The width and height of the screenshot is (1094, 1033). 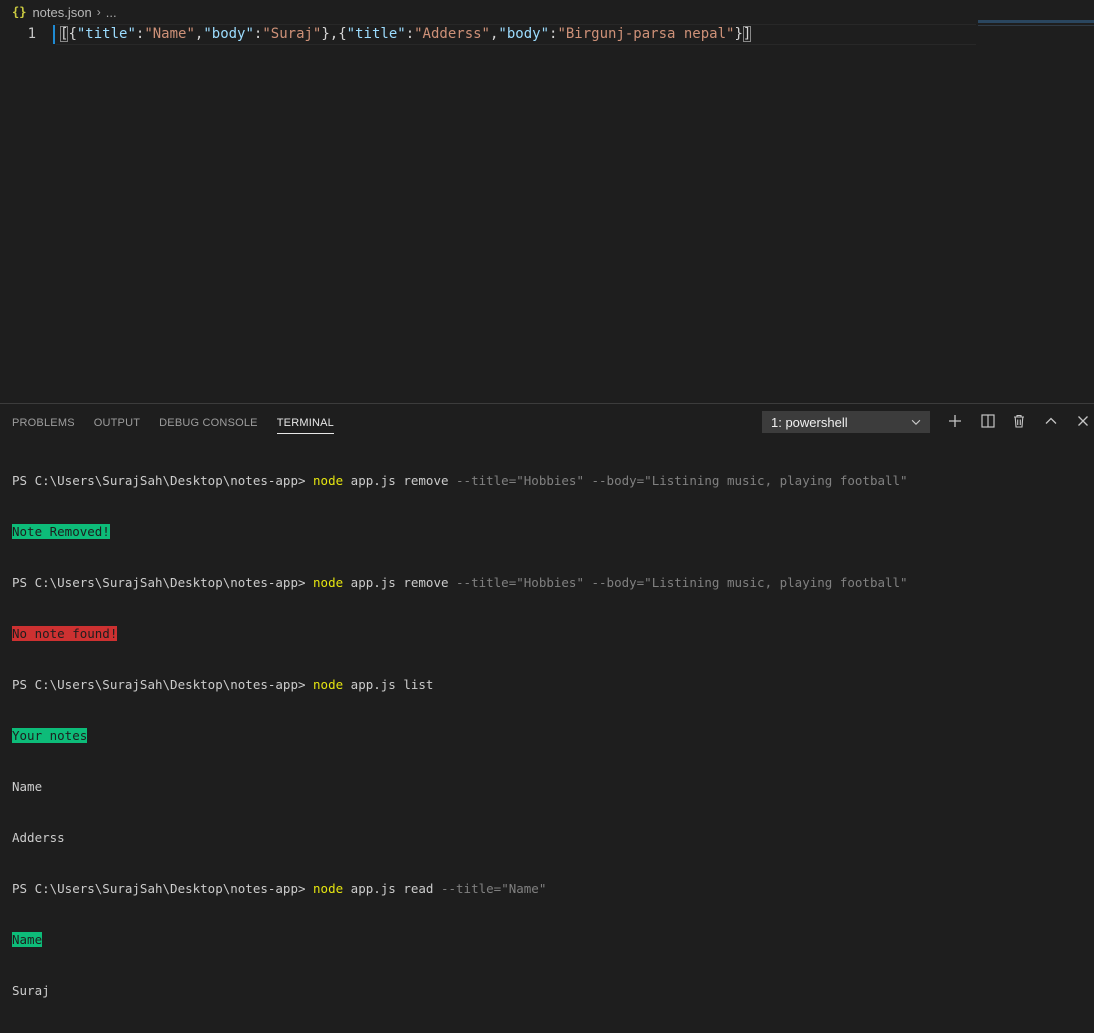 I want to click on breadcrumb-file: notes.json, so click(x=61, y=12).